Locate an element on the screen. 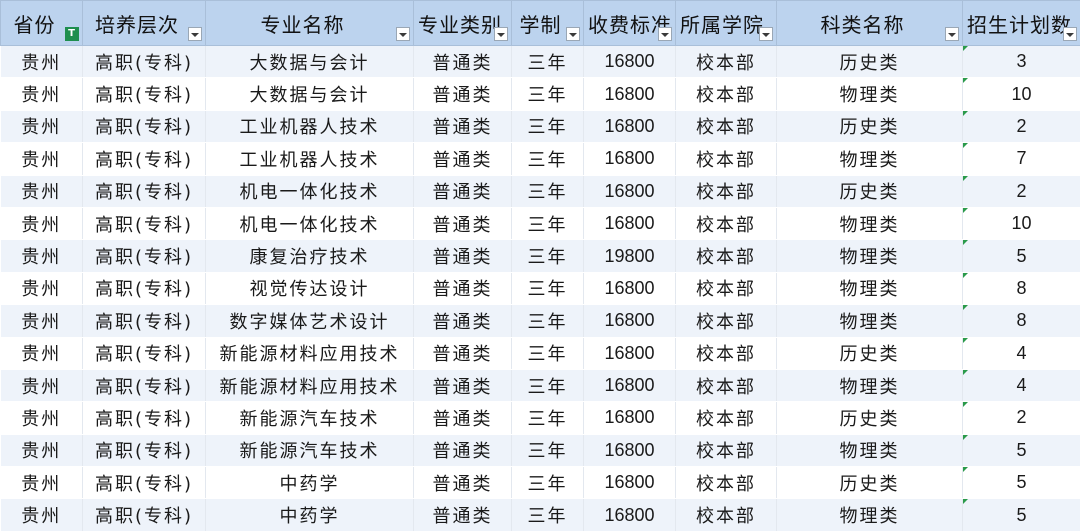  cell-quota: 2 is located at coordinates (1021, 418).